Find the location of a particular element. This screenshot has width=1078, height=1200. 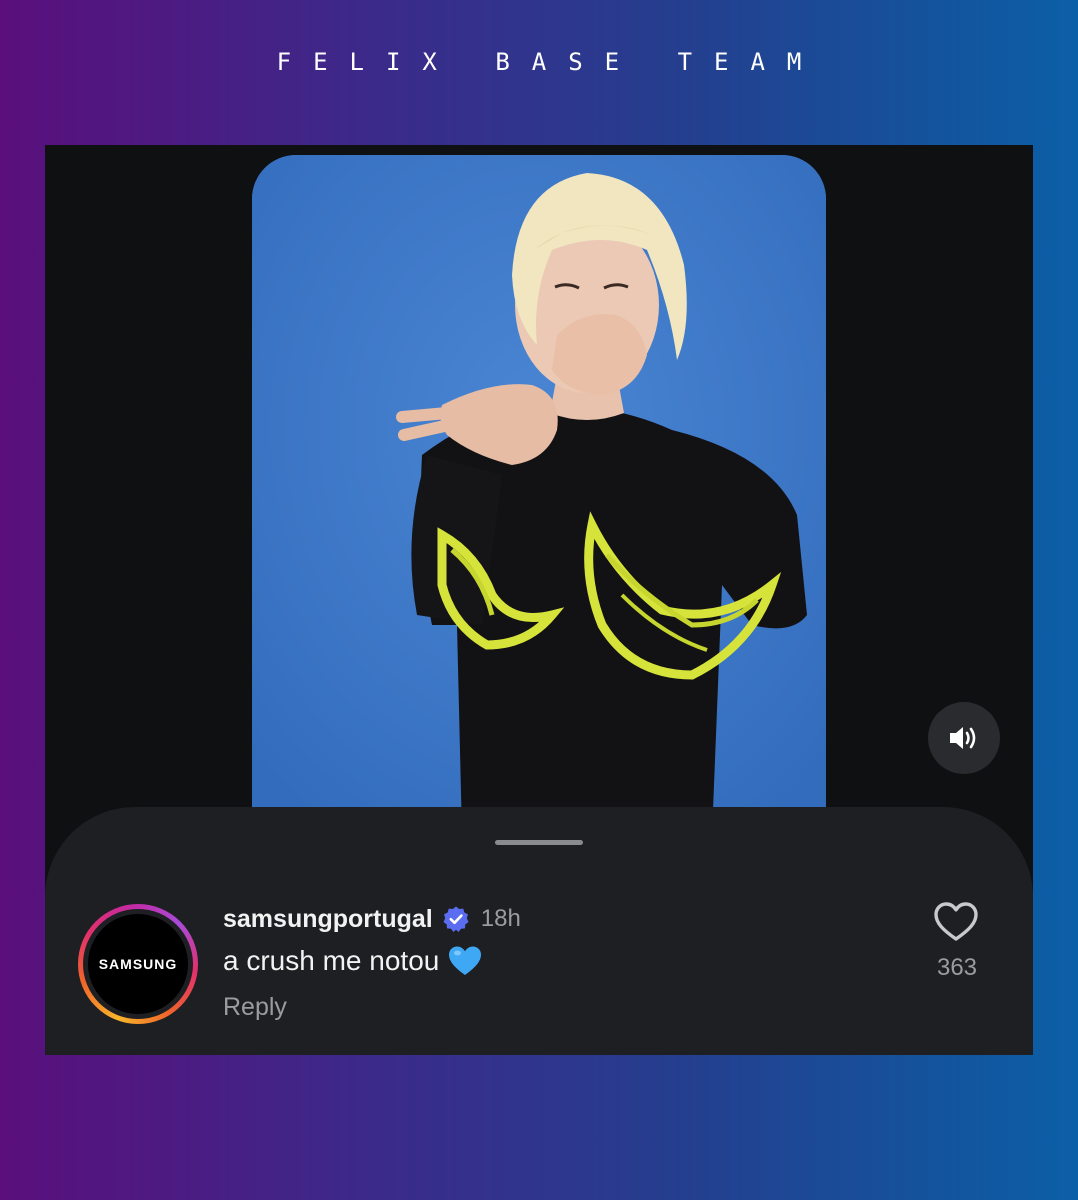

blue-heart-emoji-icon is located at coordinates (465, 960).